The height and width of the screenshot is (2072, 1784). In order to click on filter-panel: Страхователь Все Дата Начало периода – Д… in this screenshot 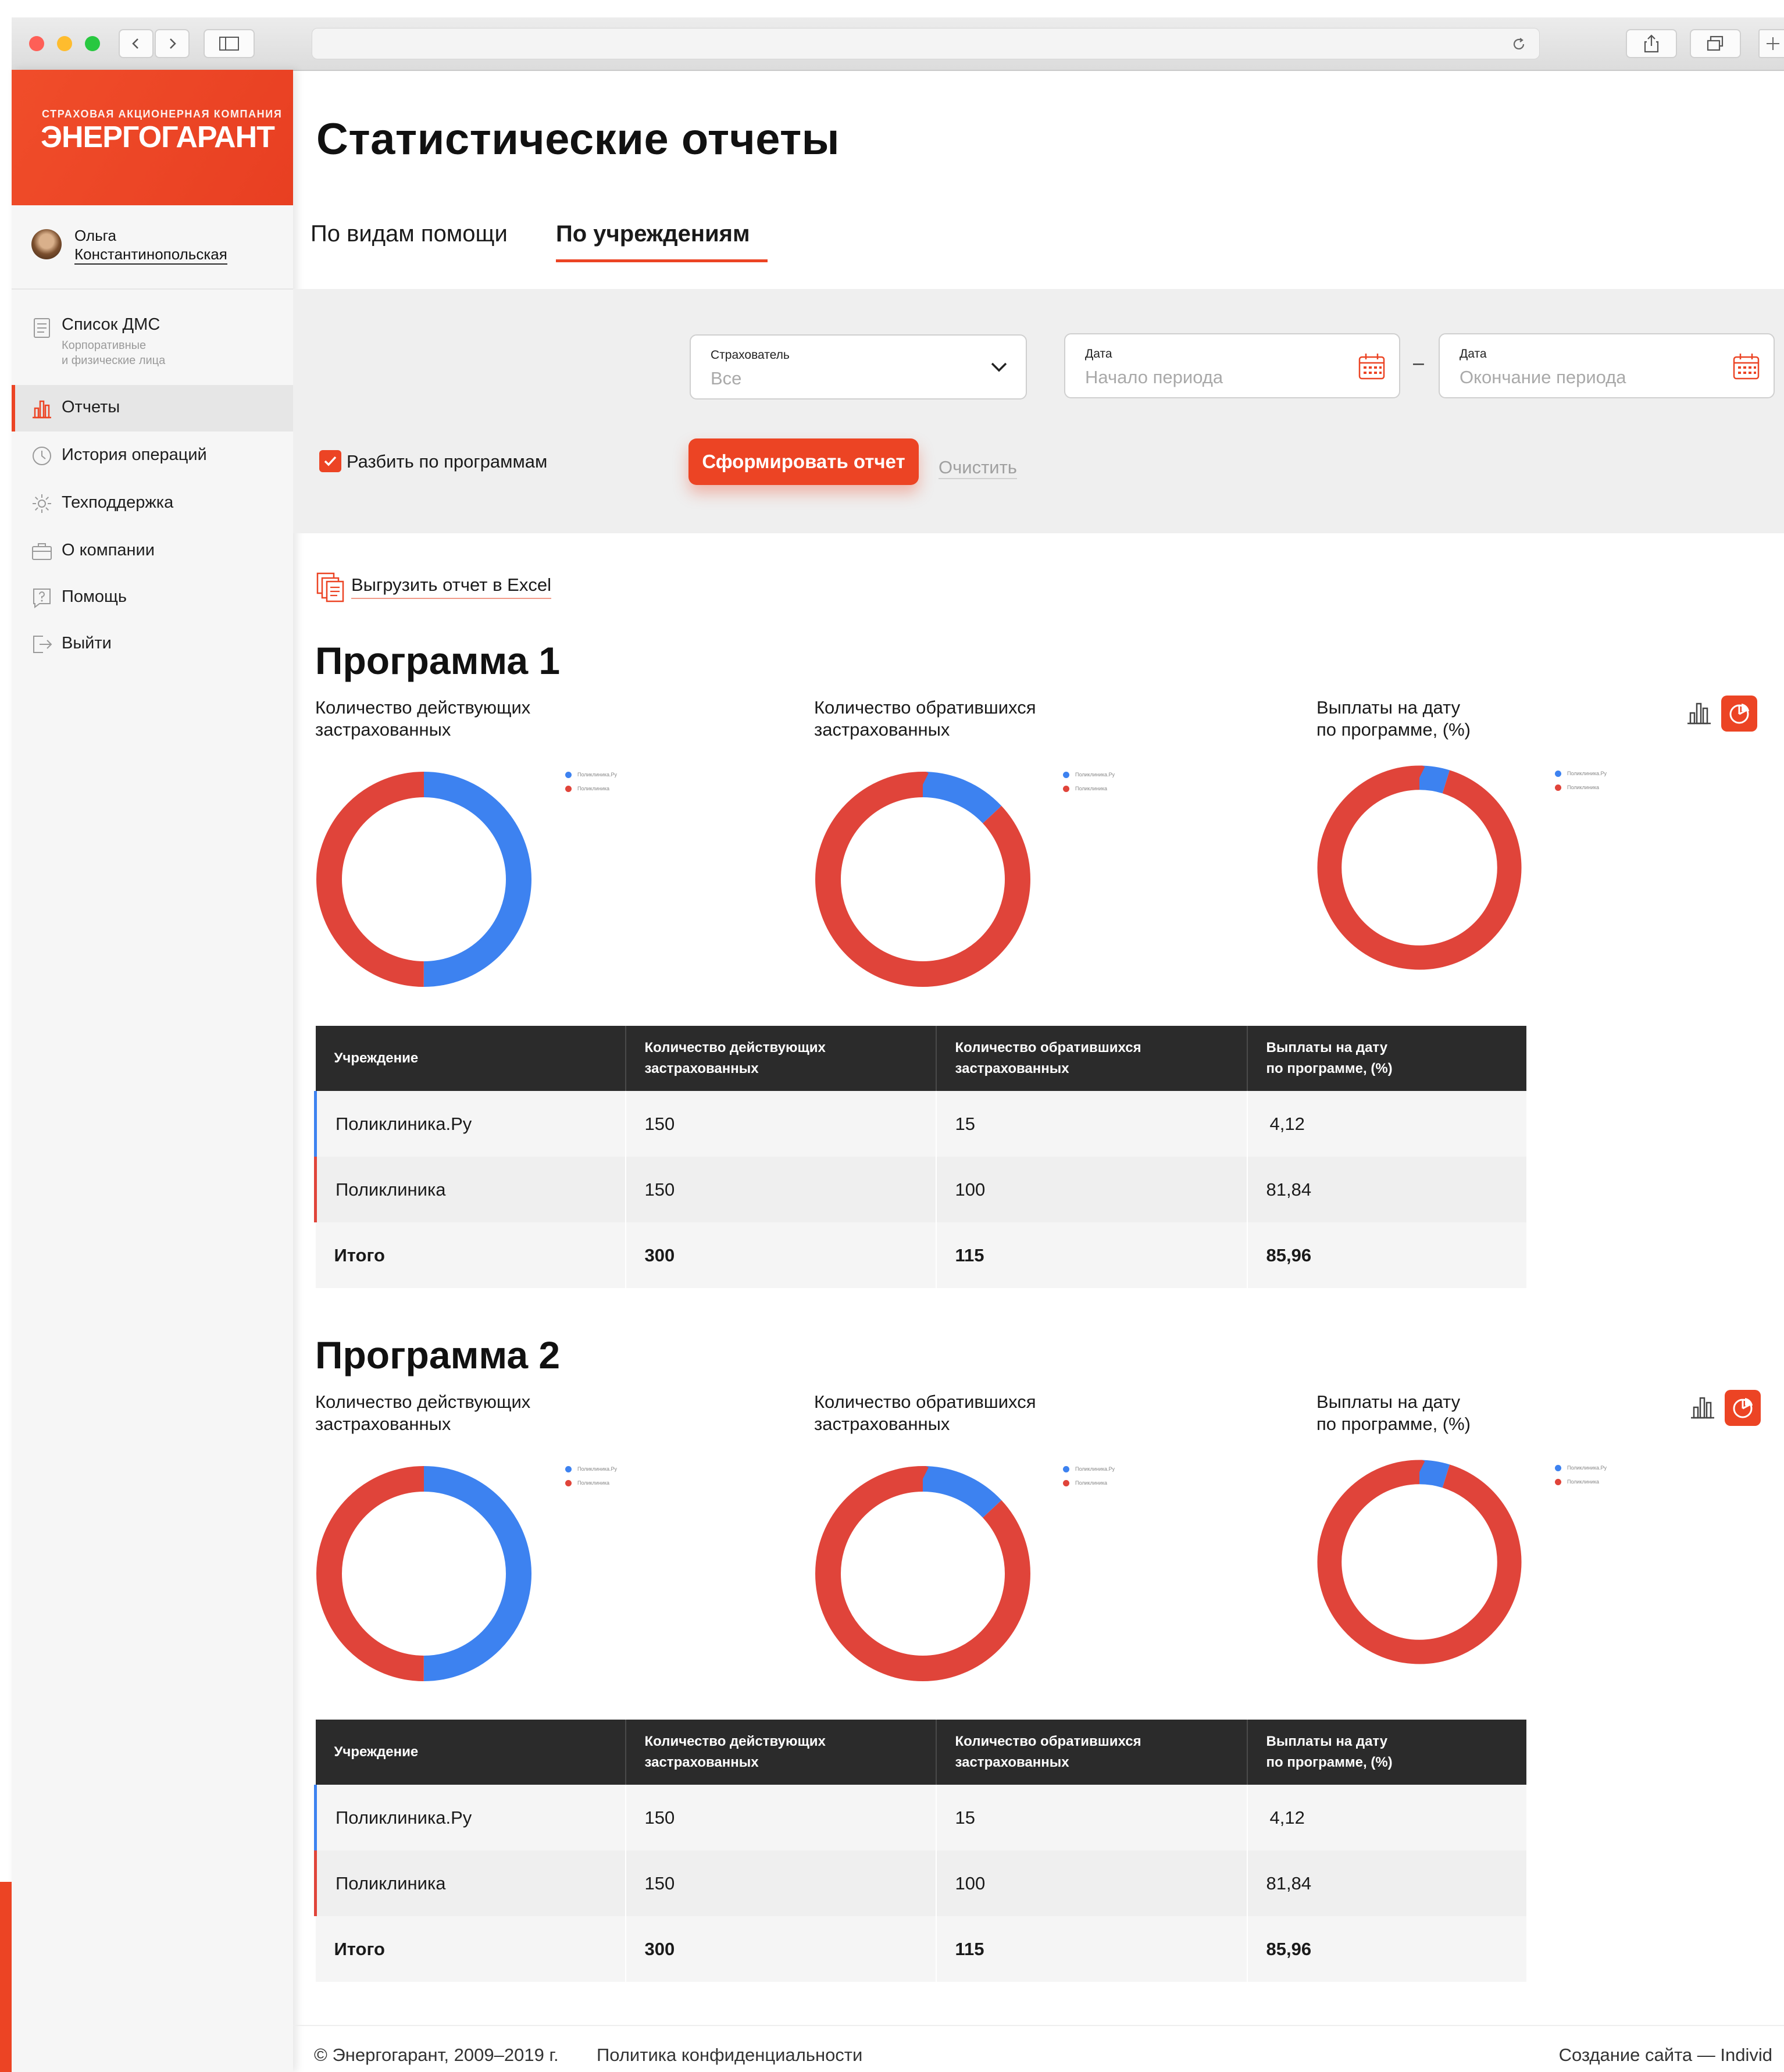, I will do `click(1038, 411)`.